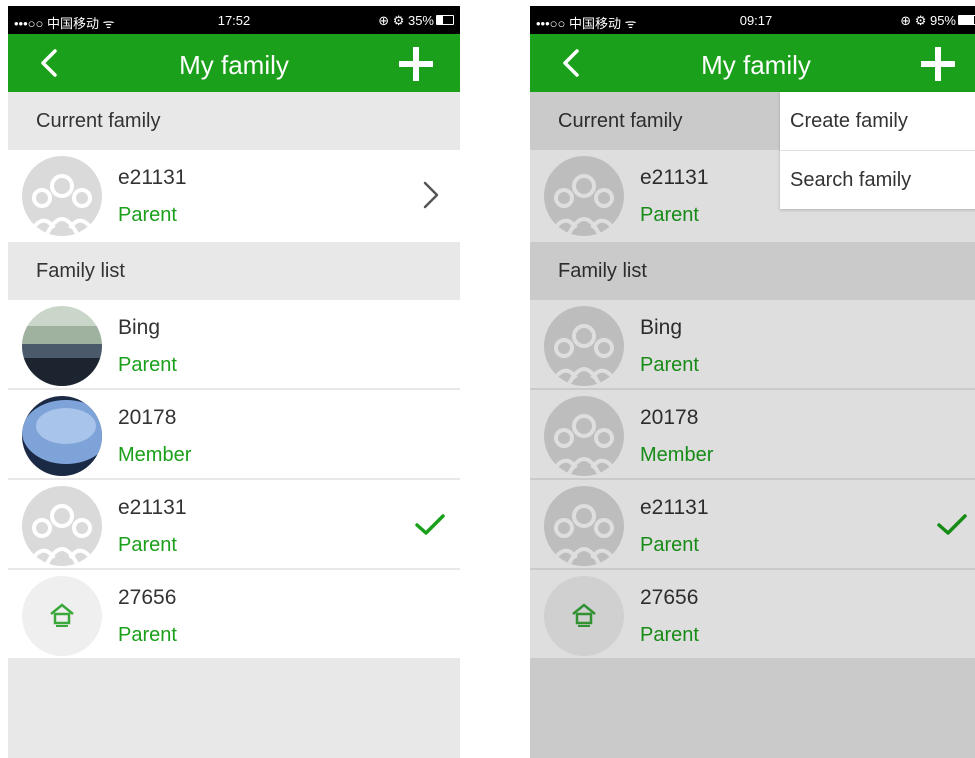 The image size is (975, 758). I want to click on chevron-right-icon, so click(431, 195).